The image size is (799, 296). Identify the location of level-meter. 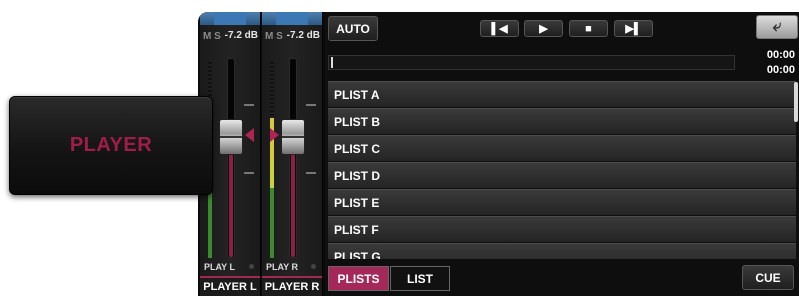
(272, 160).